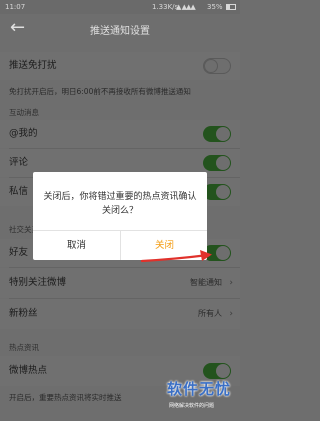 This screenshot has width=320, height=421. What do you see at coordinates (65, 397) in the screenshot?
I see `hot-note: 开启后，重要热点资讯将实时推送` at bounding box center [65, 397].